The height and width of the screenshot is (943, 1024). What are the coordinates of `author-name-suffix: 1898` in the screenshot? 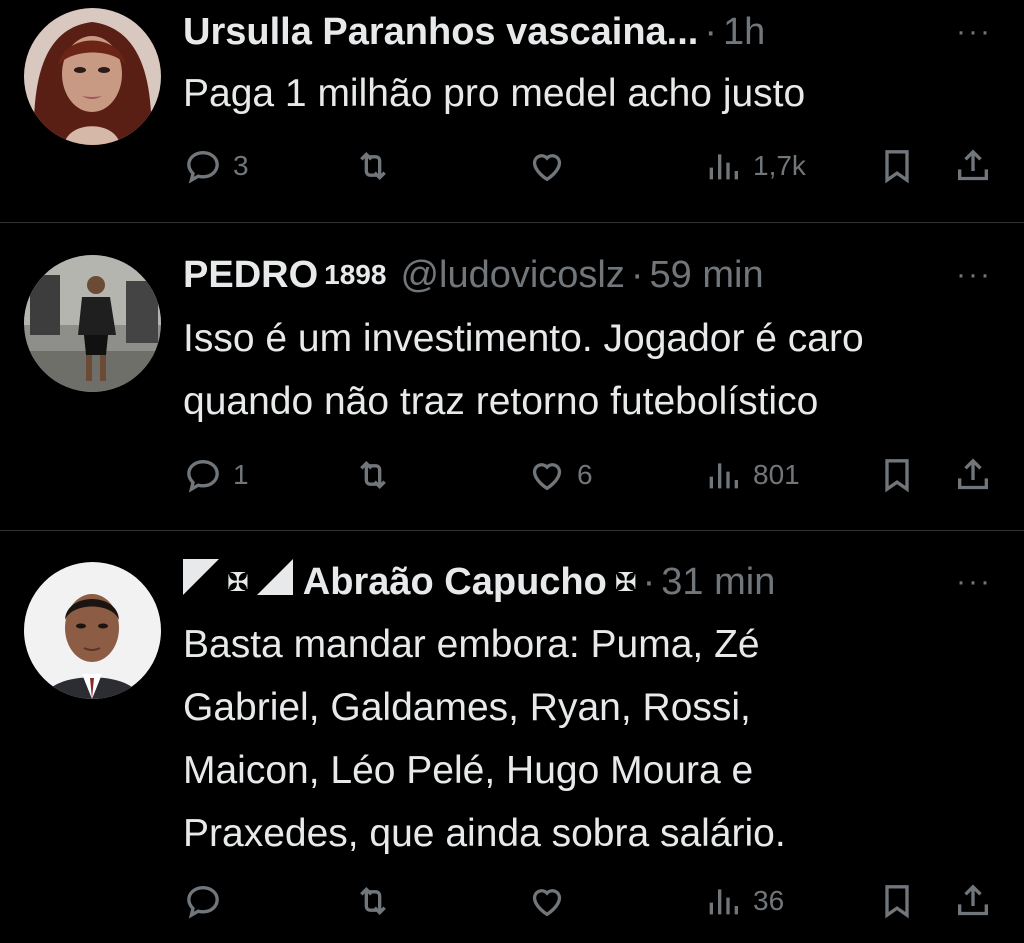 It's located at (355, 274).